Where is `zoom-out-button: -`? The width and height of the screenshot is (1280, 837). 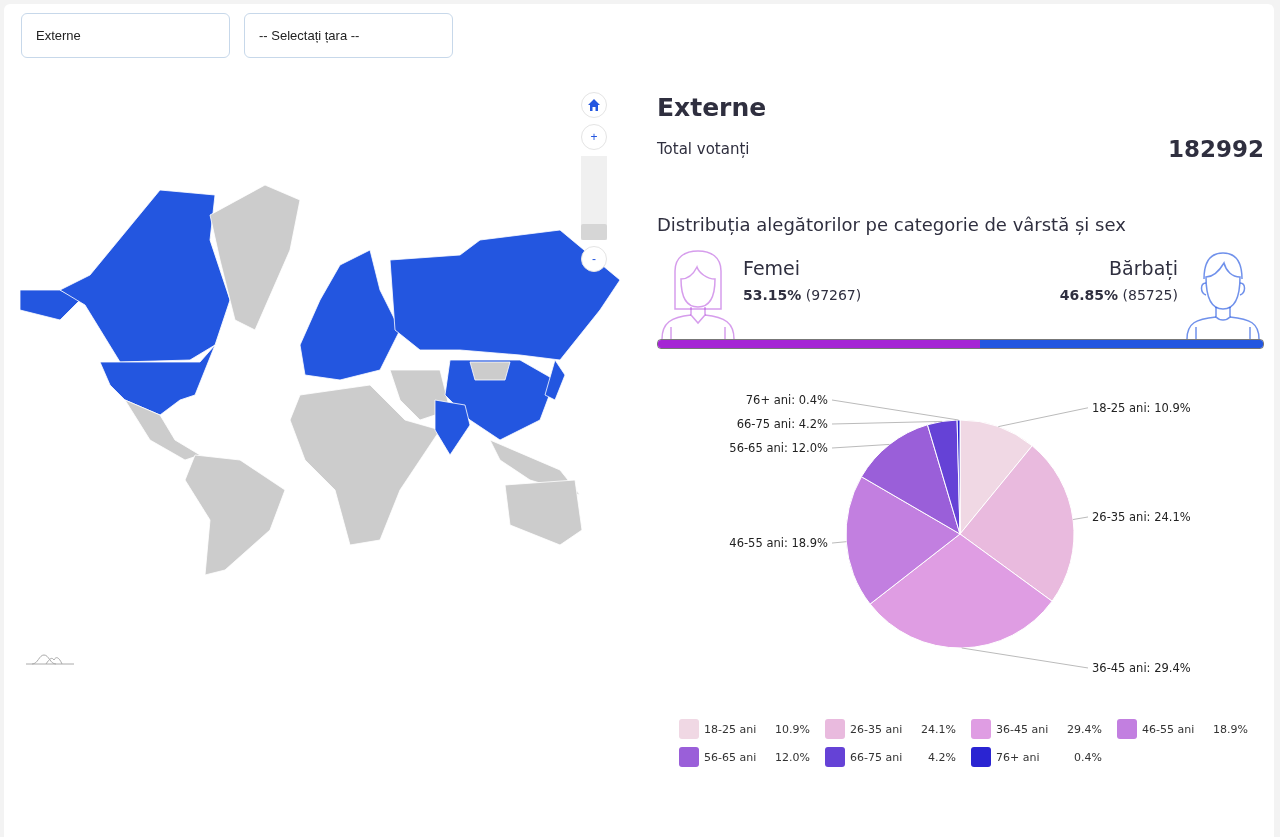 zoom-out-button: - is located at coordinates (594, 259).